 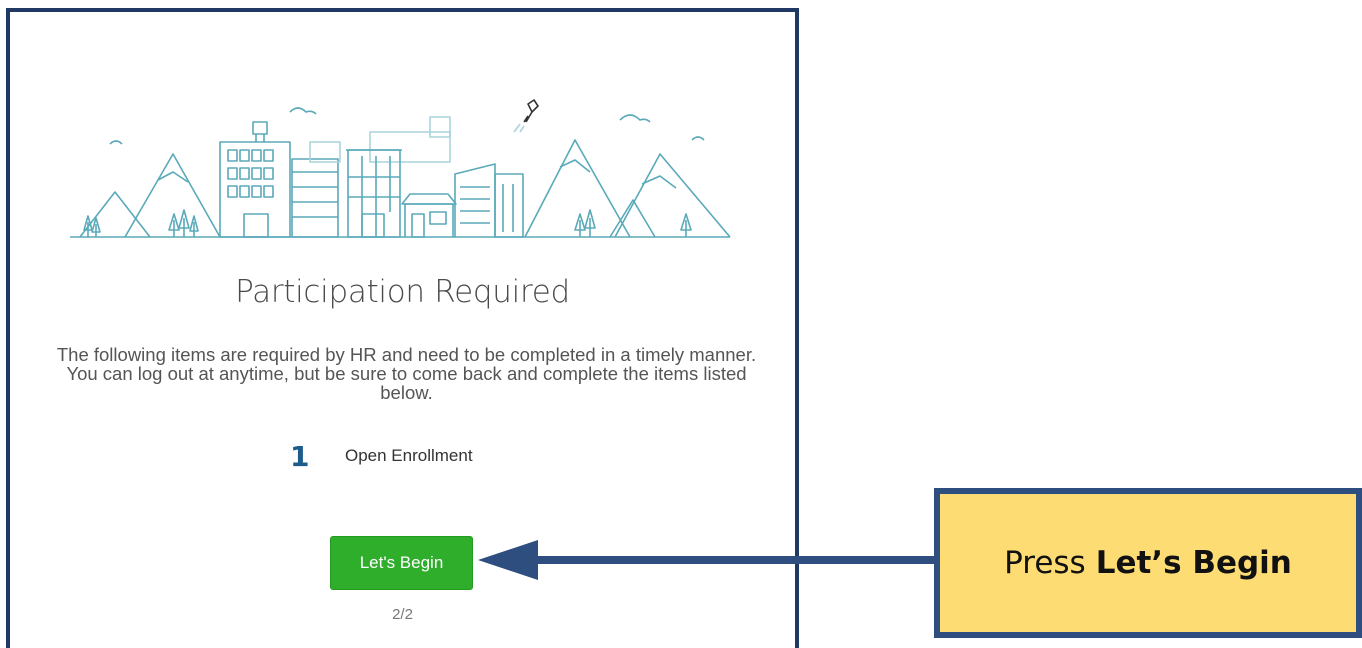 What do you see at coordinates (402, 614) in the screenshot?
I see `page-indicator: 2/2` at bounding box center [402, 614].